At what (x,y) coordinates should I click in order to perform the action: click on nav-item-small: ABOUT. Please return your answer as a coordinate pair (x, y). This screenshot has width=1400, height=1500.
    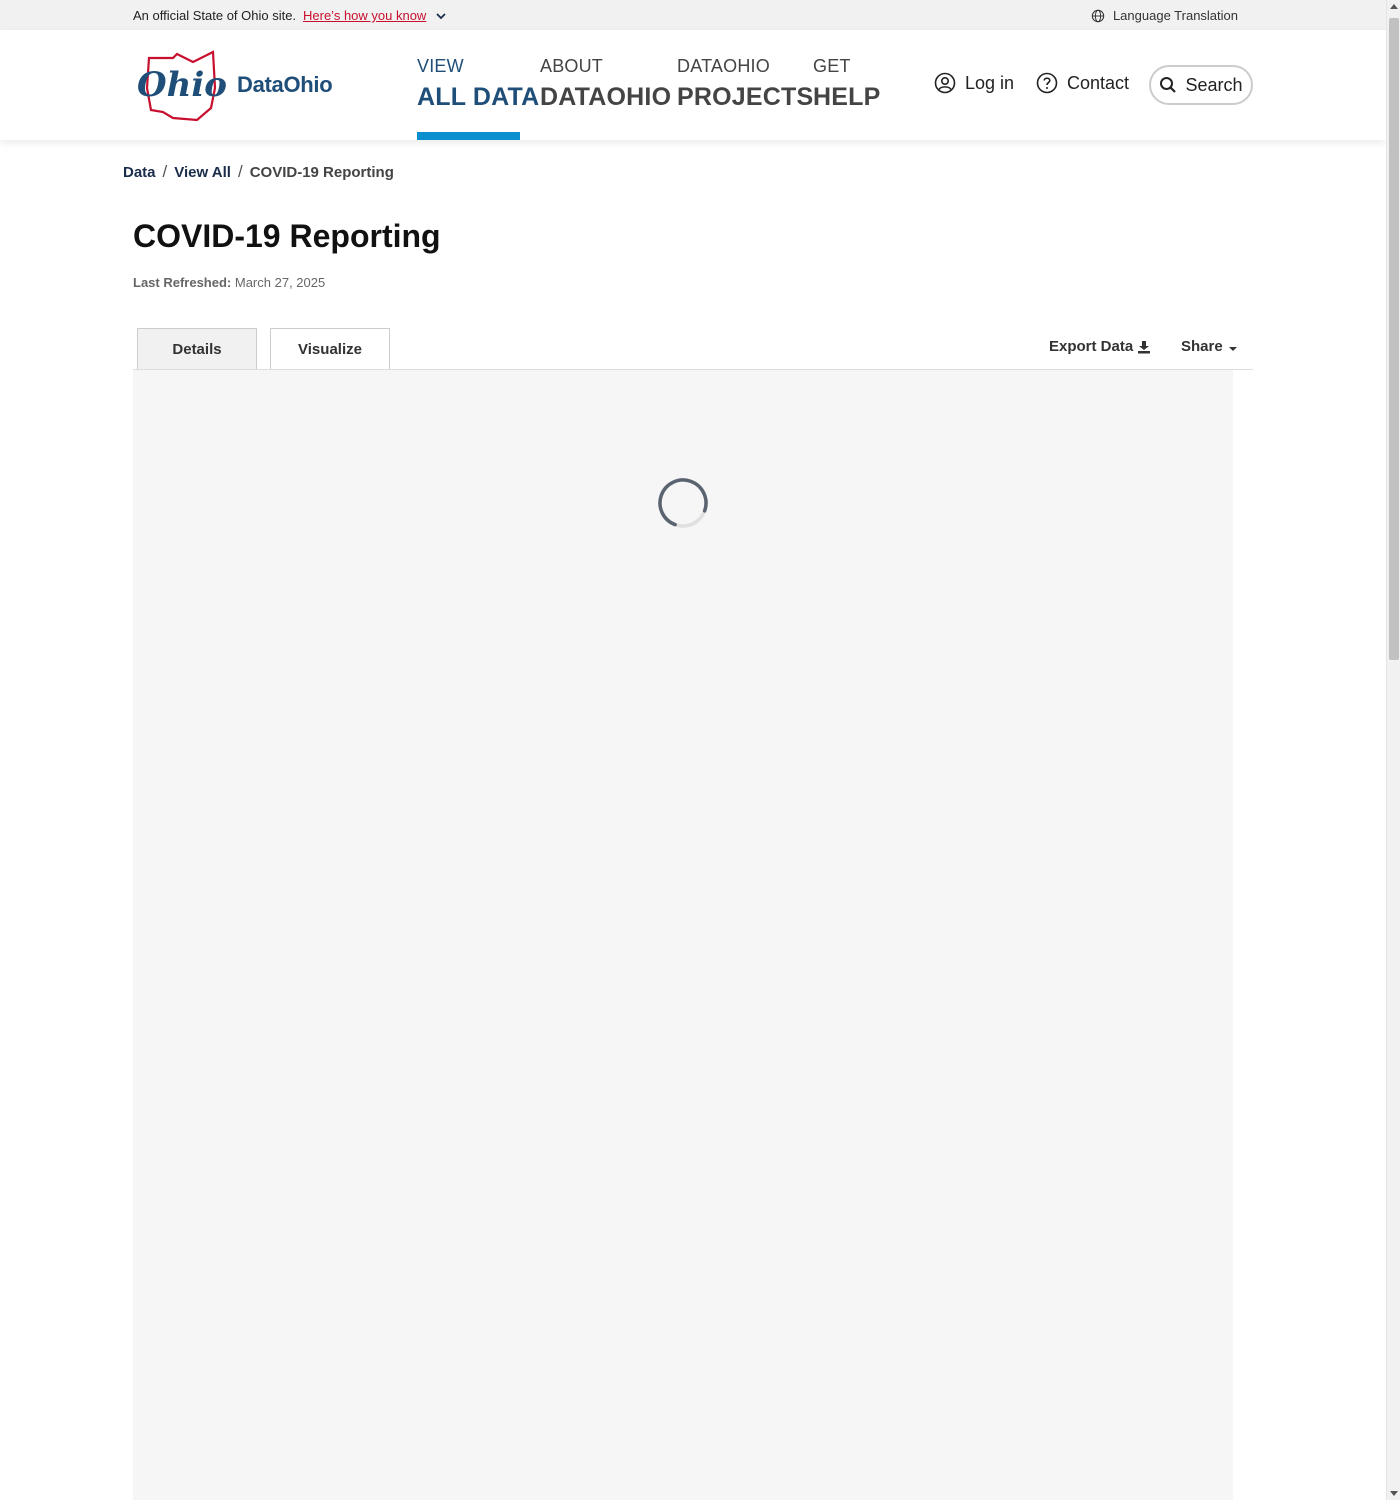
    Looking at the image, I should click on (572, 66).